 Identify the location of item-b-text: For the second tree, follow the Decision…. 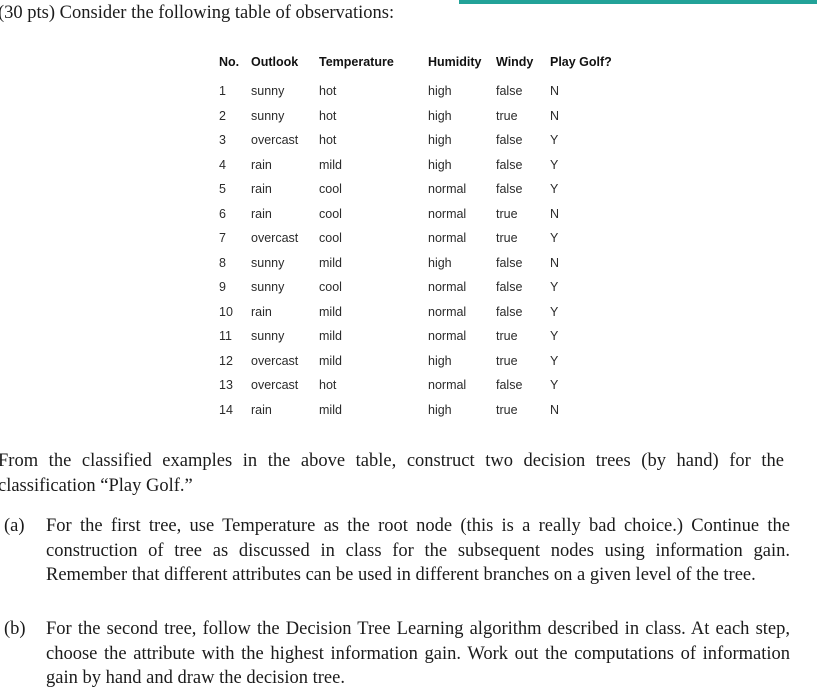
(418, 653).